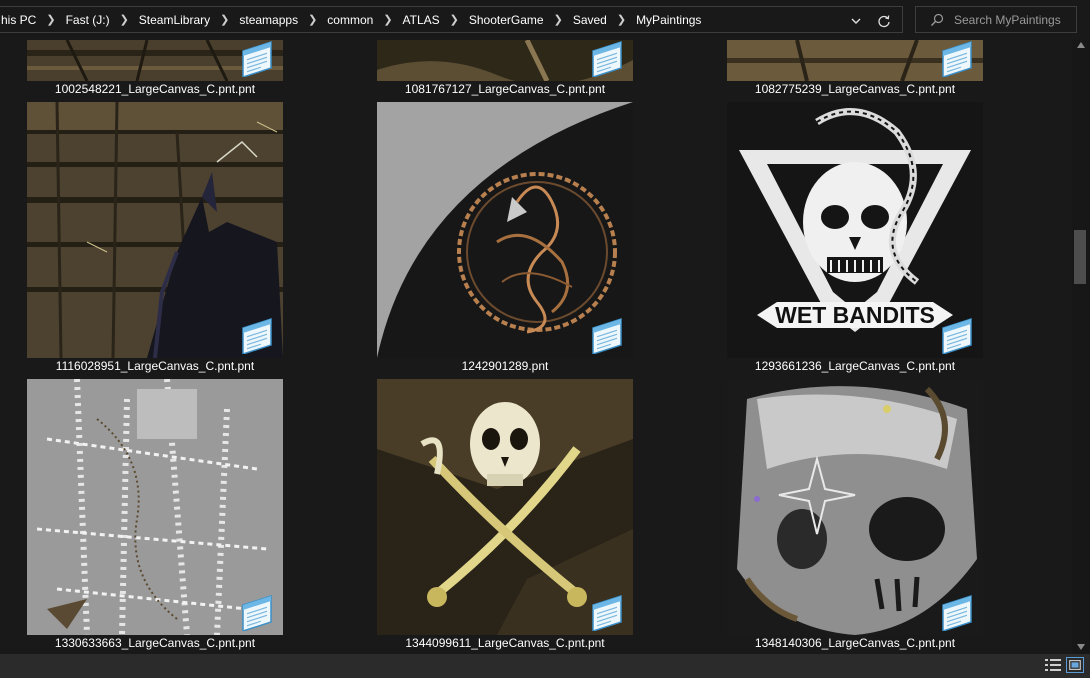 This screenshot has height=678, width=1090. Describe the element at coordinates (155, 366) in the screenshot. I see `file-name: 1116028951_LargeCanvas_C.pnt.pnt` at that location.